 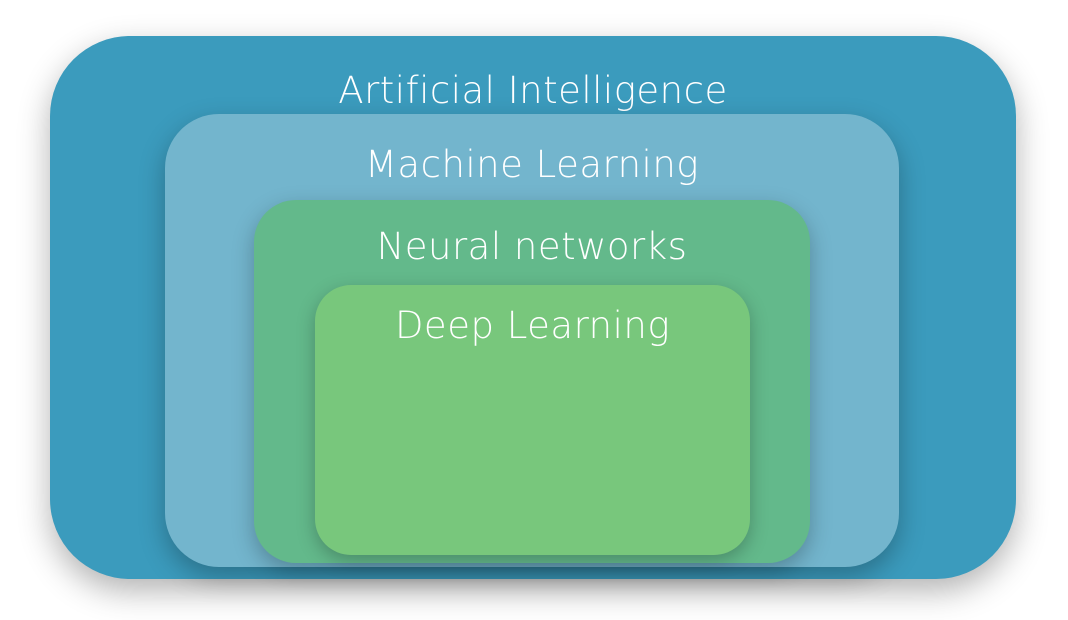 I want to click on artificial-intelligence-label: Artificial Intelligence, so click(x=533, y=90).